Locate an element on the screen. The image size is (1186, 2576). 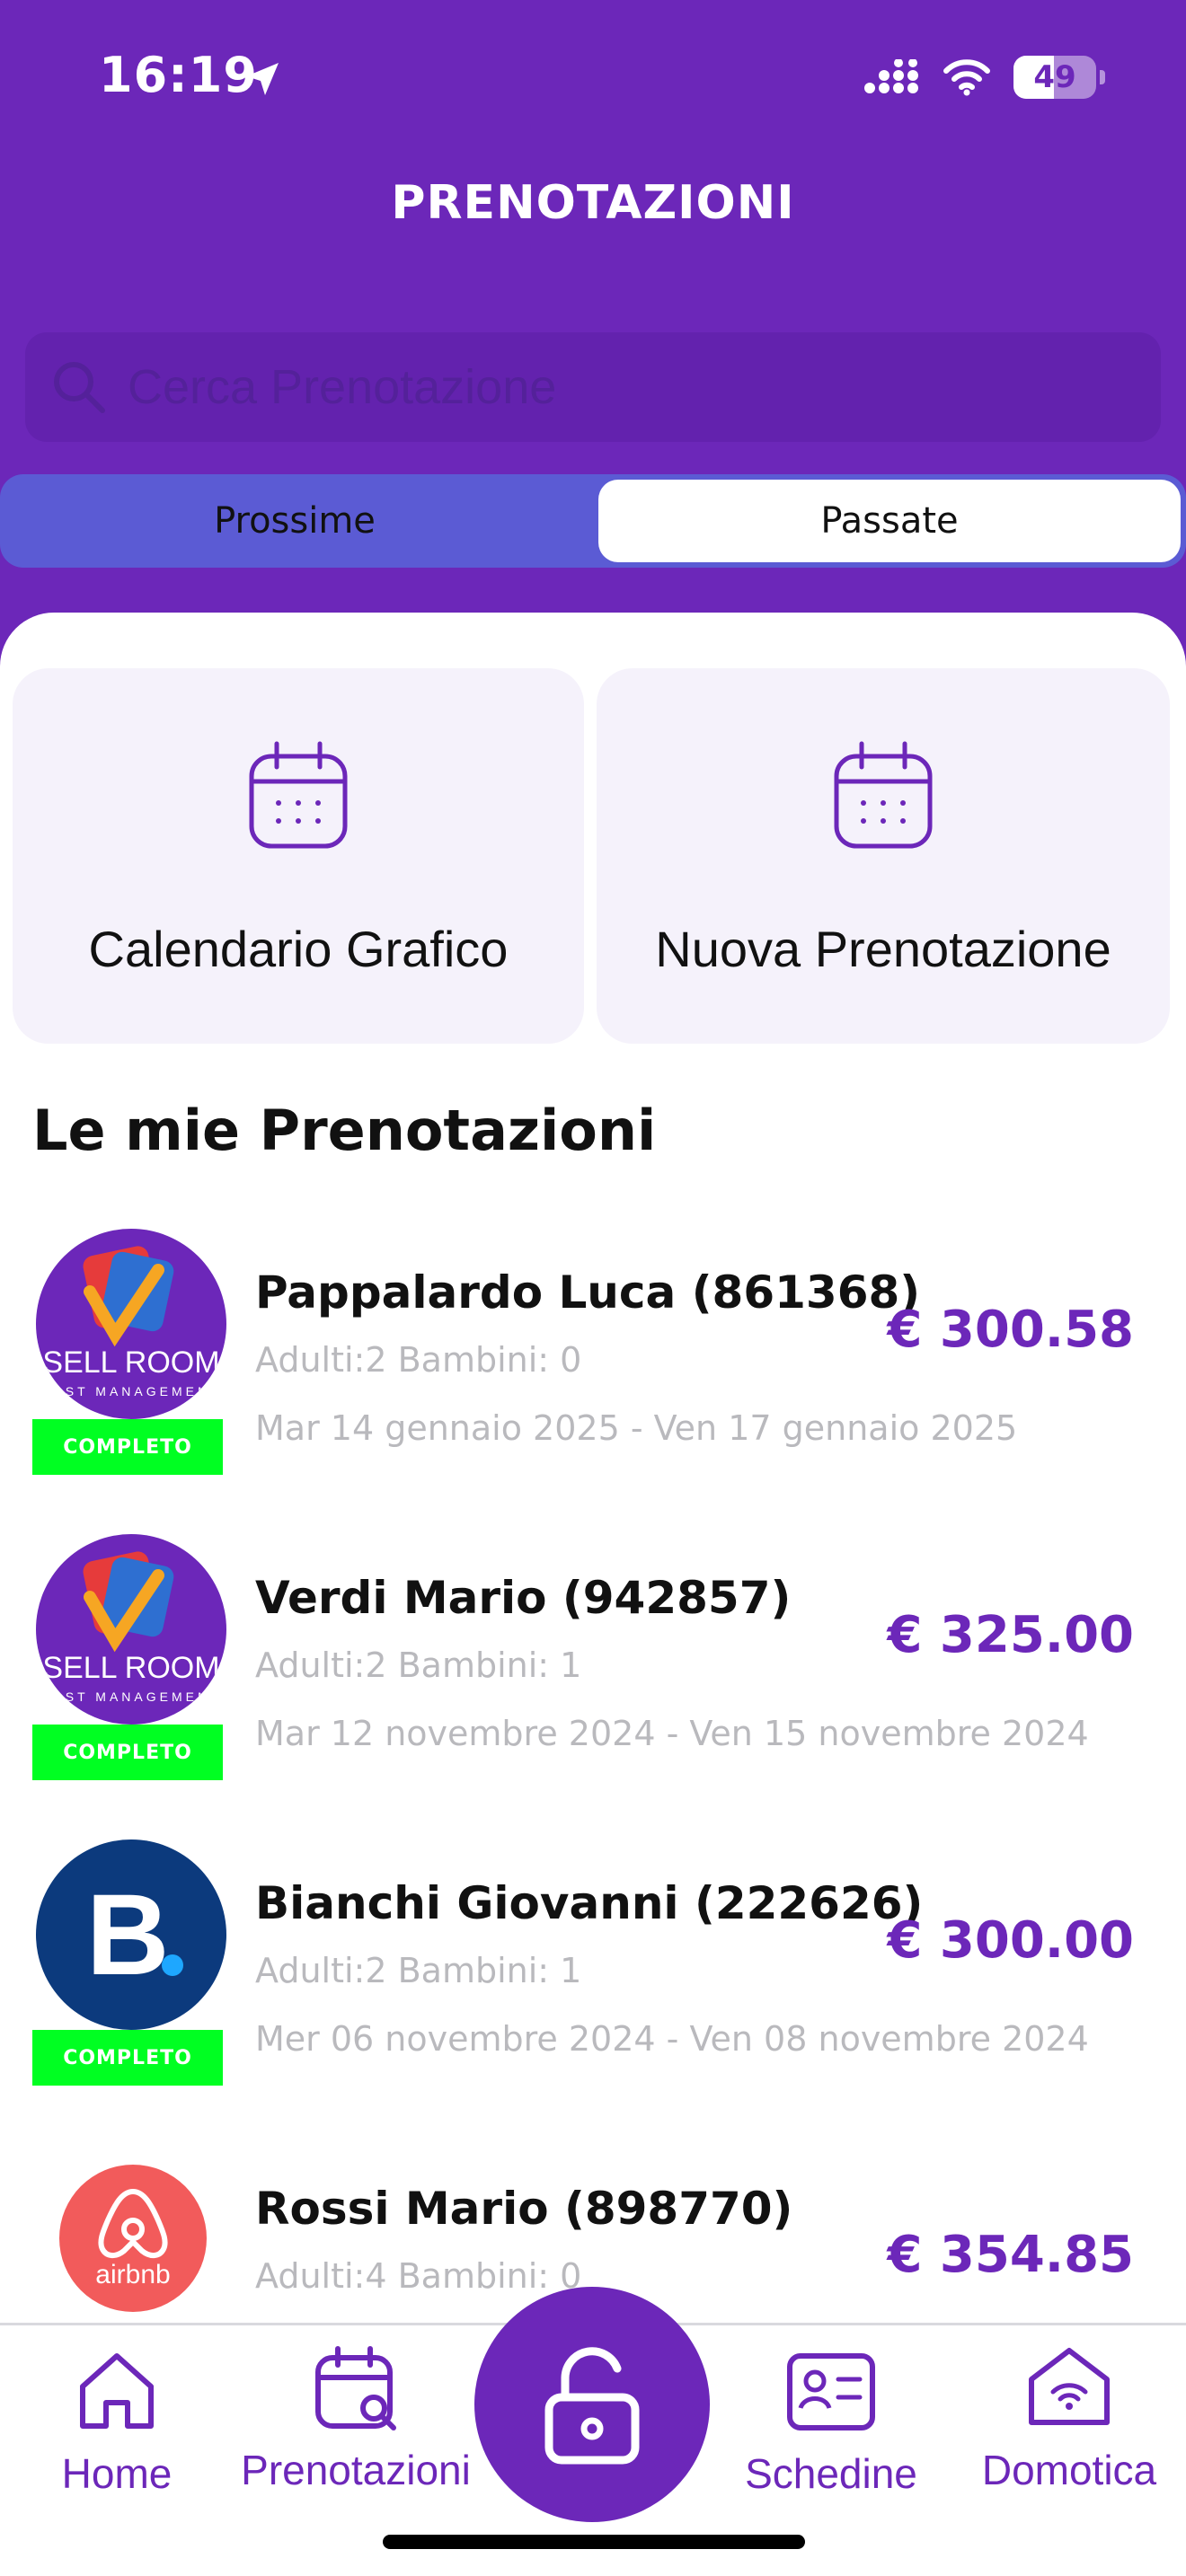
smart-home-icon is located at coordinates (1069, 2386).